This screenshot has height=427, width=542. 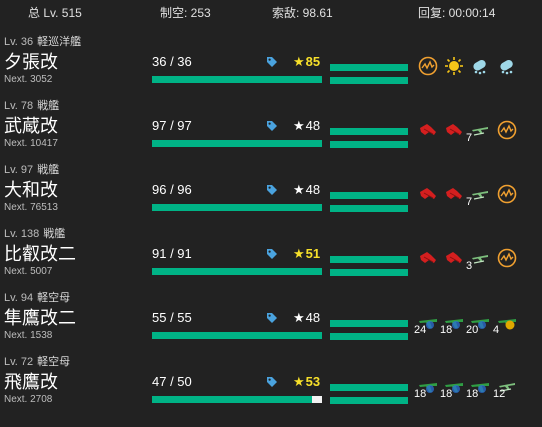 I want to click on hp-bar-missing, so click(x=317, y=399).